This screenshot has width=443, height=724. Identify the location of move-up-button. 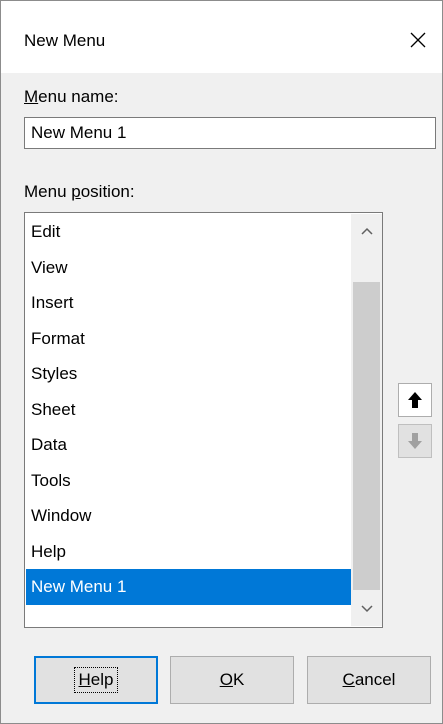
(415, 400).